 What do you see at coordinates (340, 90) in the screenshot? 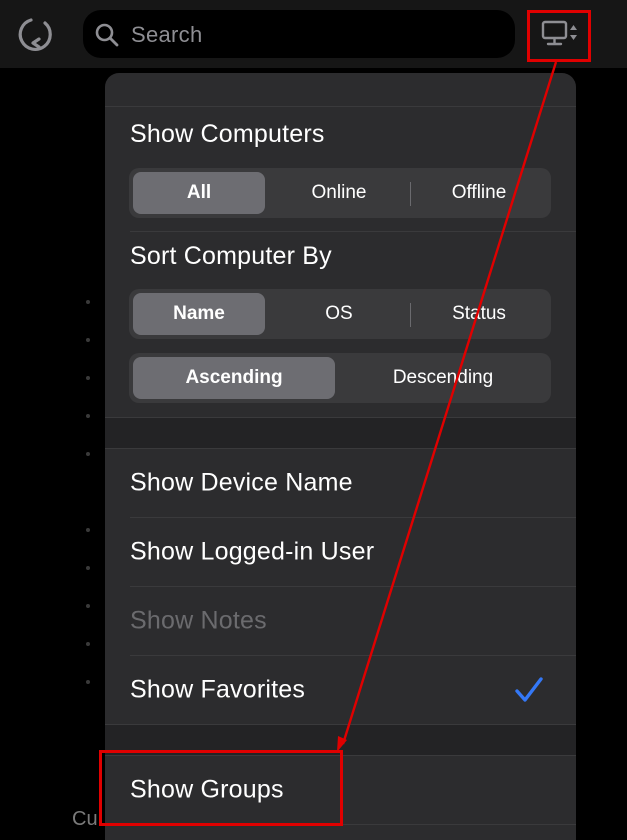
I see `menu-header` at bounding box center [340, 90].